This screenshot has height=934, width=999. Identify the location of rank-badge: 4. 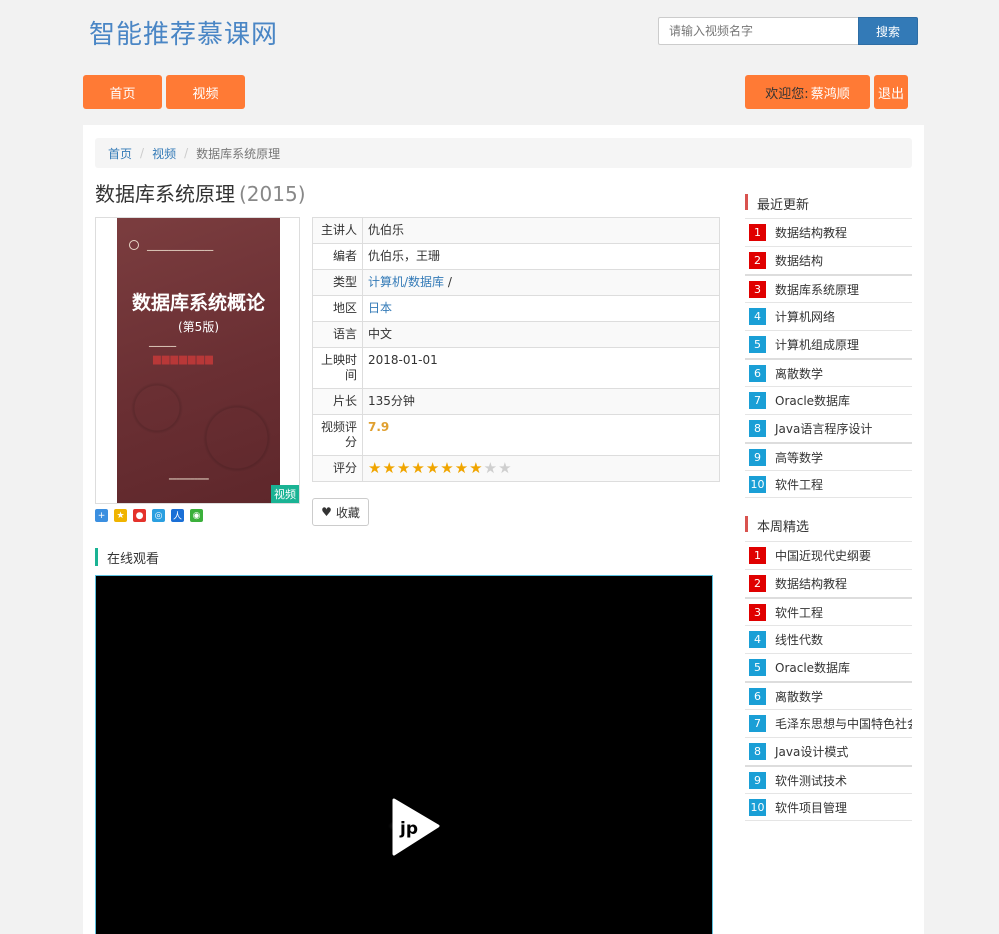
(757, 639).